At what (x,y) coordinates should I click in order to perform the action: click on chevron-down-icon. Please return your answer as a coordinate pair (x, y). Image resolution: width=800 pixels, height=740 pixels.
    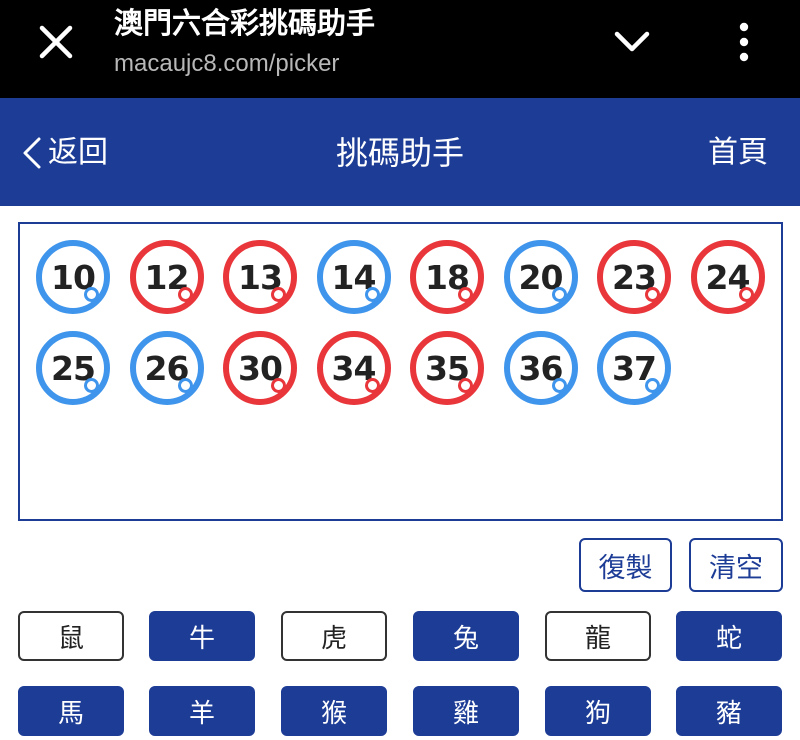
    Looking at the image, I should click on (632, 42).